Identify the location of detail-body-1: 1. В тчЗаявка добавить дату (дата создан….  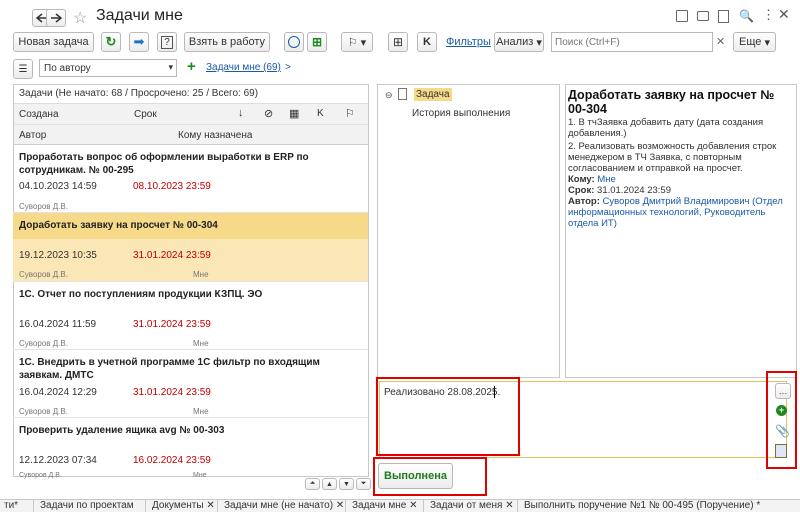
(666, 128).